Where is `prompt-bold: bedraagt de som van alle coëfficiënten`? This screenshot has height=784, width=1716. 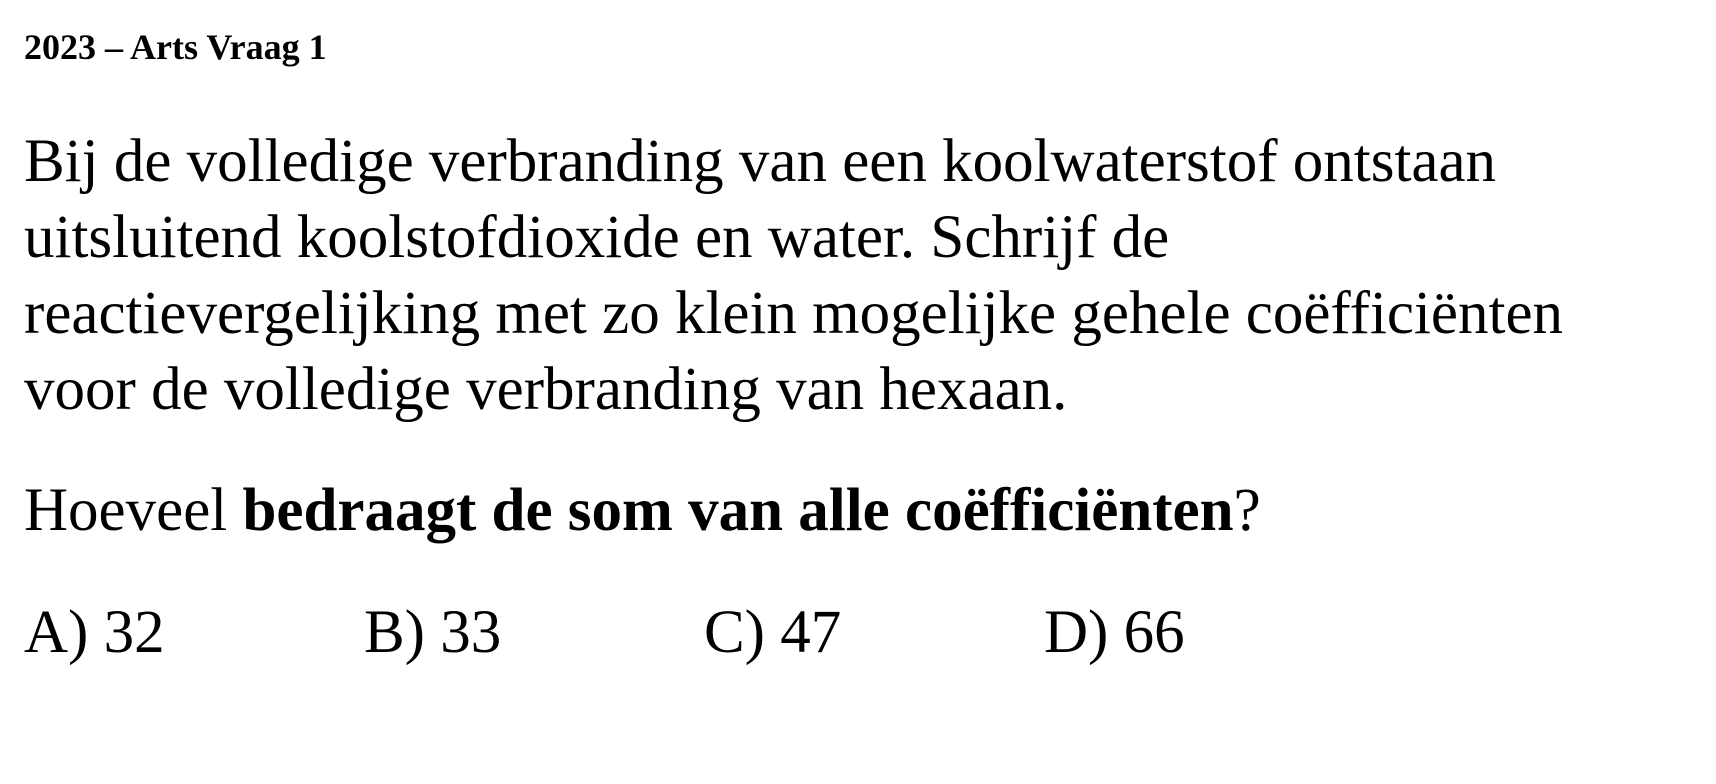
prompt-bold: bedraagt de som van alle coëfficiënten is located at coordinates (738, 510).